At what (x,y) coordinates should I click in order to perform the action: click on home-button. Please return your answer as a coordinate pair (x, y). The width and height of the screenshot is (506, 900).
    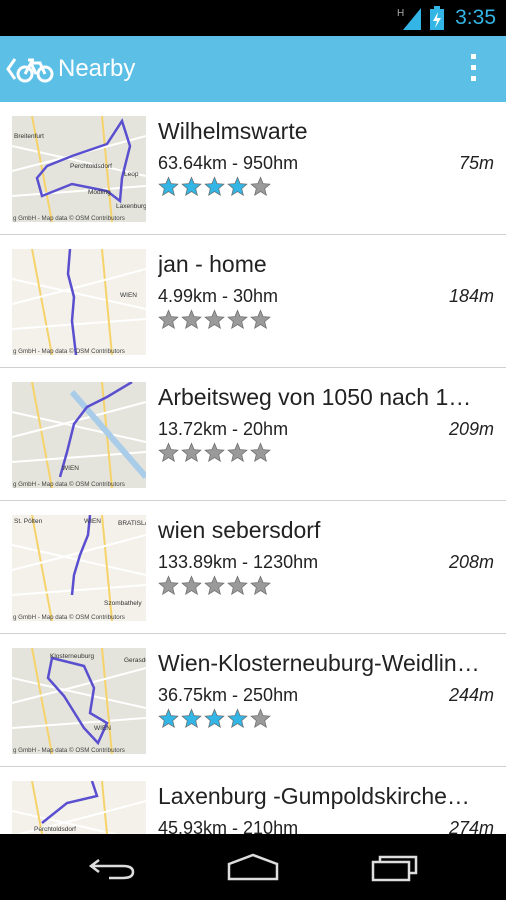
    Looking at the image, I should click on (253, 867).